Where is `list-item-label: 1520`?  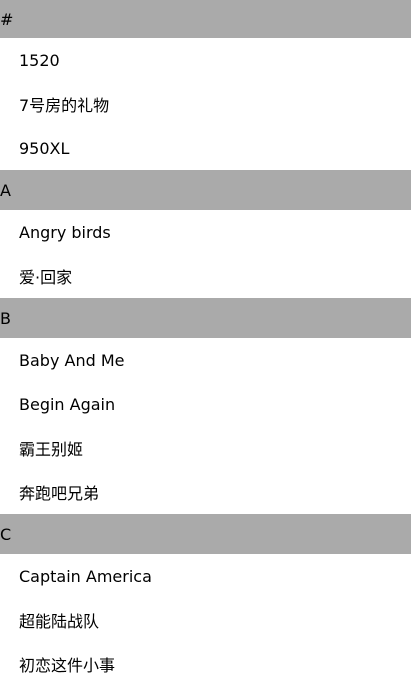 list-item-label: 1520 is located at coordinates (39, 60).